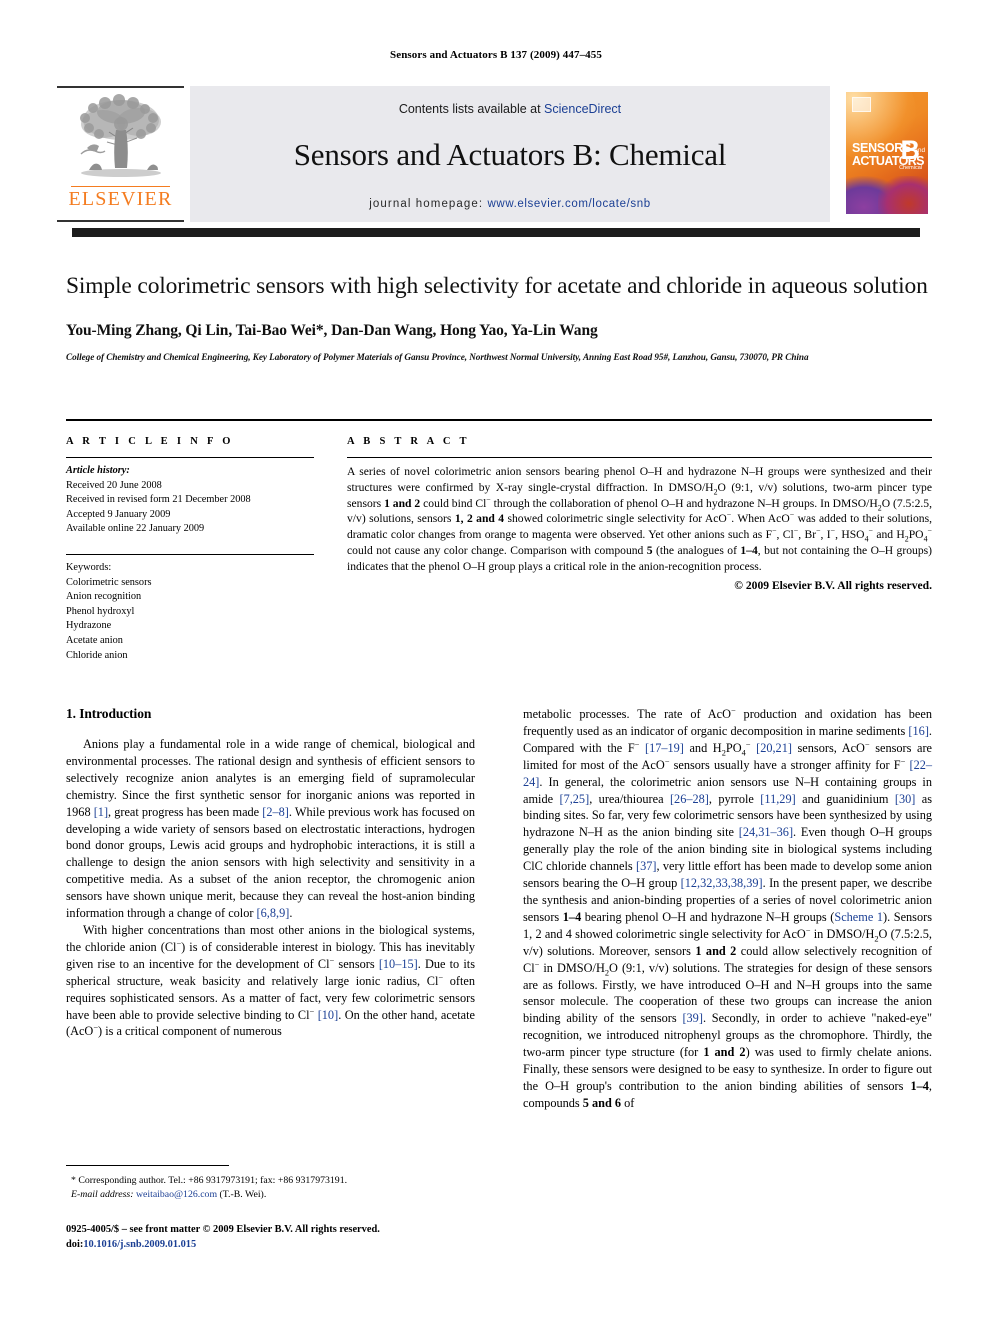 This screenshot has height=1323, width=992. I want to click on history-item: Available online 22 January 2009, so click(135, 529).